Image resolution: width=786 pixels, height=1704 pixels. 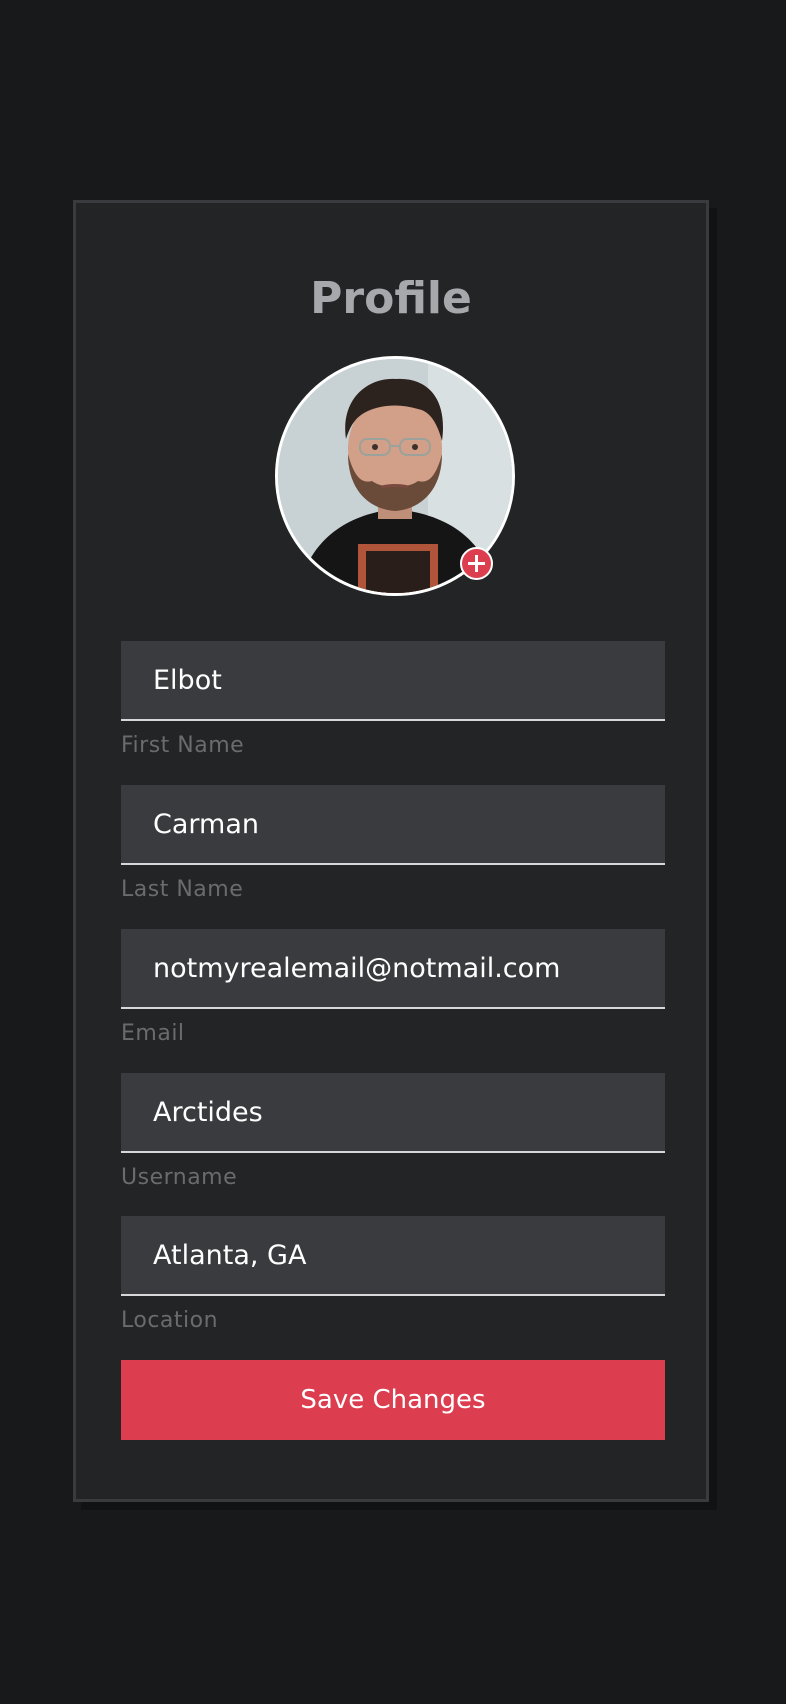 I want to click on first-name-label: First Name, so click(x=183, y=745).